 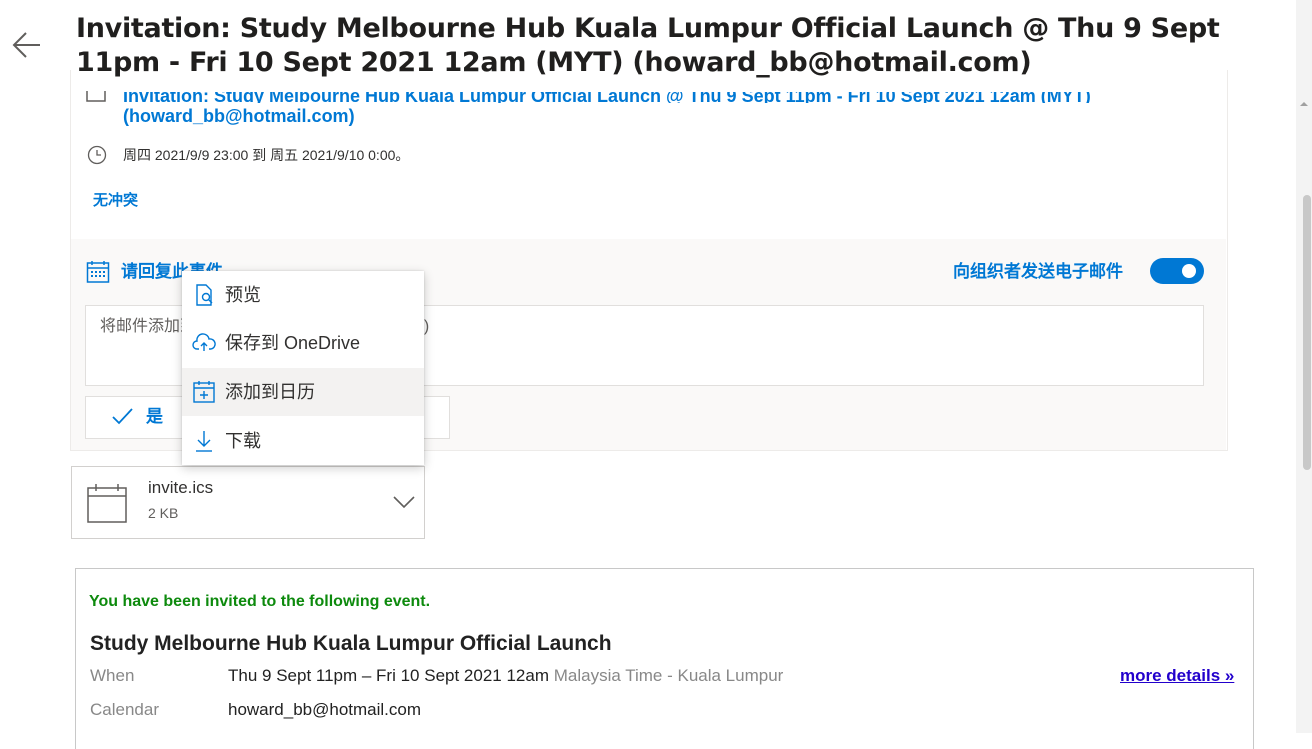 I want to click on arrow-left-icon, so click(x=26, y=45).